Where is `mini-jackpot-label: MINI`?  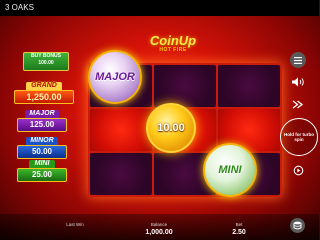 mini-jackpot-label: MINI is located at coordinates (42, 164).